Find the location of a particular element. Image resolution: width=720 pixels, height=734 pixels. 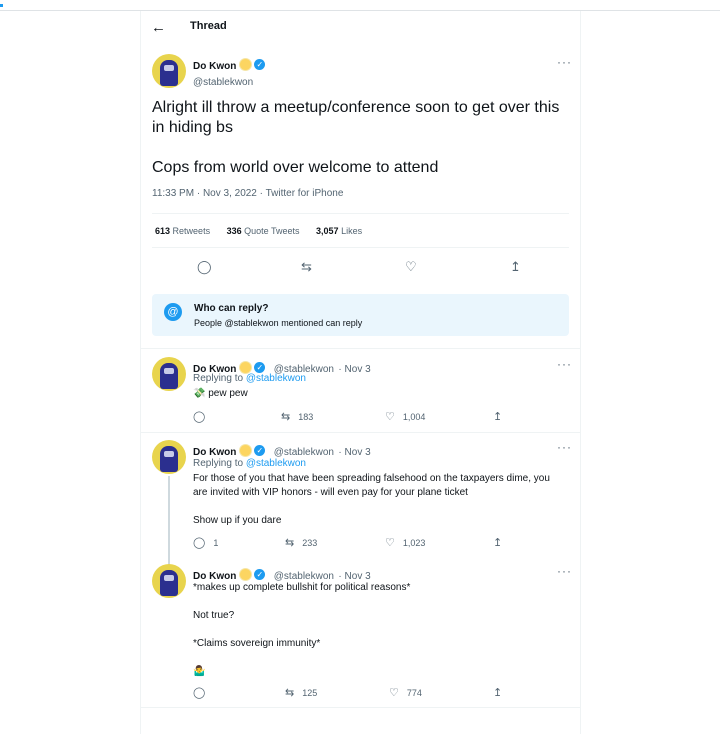

retweet-icon: ⇆ is located at coordinates (306, 267).